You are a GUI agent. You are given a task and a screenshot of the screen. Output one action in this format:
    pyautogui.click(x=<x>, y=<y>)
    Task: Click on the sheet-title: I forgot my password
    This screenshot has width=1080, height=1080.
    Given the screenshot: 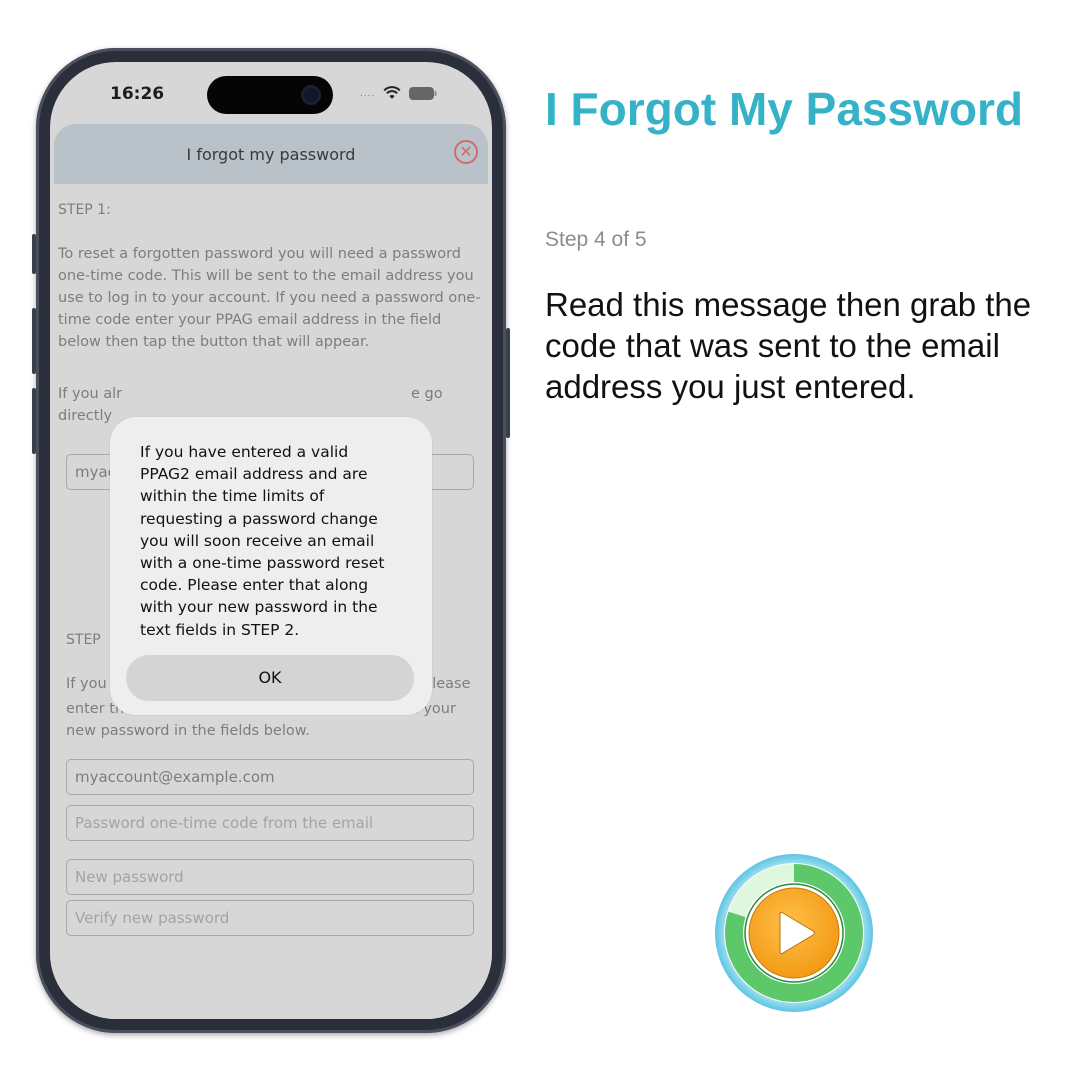 What is the action you would take?
    pyautogui.click(x=271, y=154)
    